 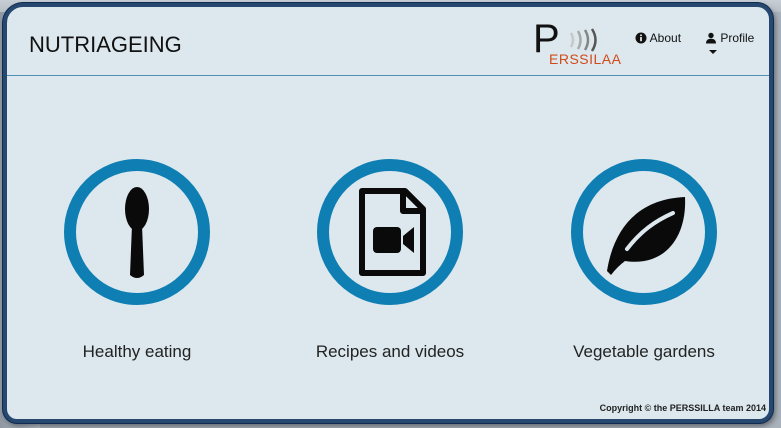 I want to click on tile-label-vegetable-gardens: Vegetable gardens, so click(x=644, y=351).